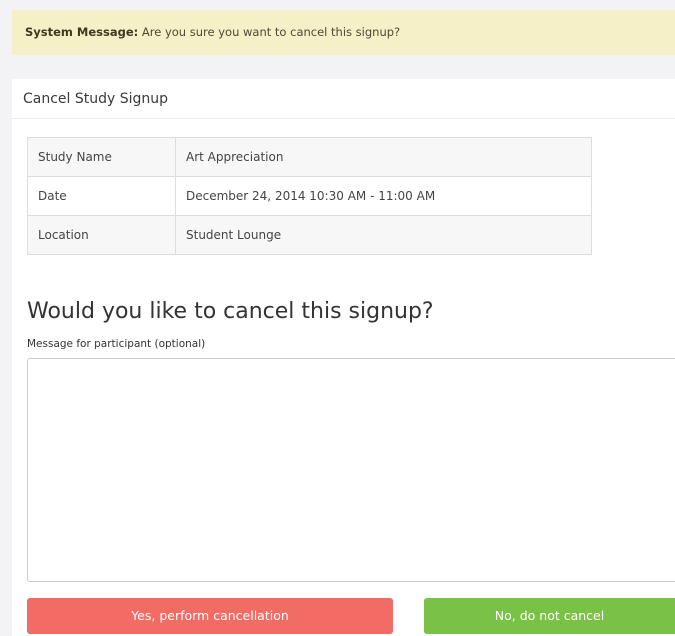 This screenshot has width=675, height=636. Describe the element at coordinates (383, 157) in the screenshot. I see `study-name-value: Art Appreciation` at that location.